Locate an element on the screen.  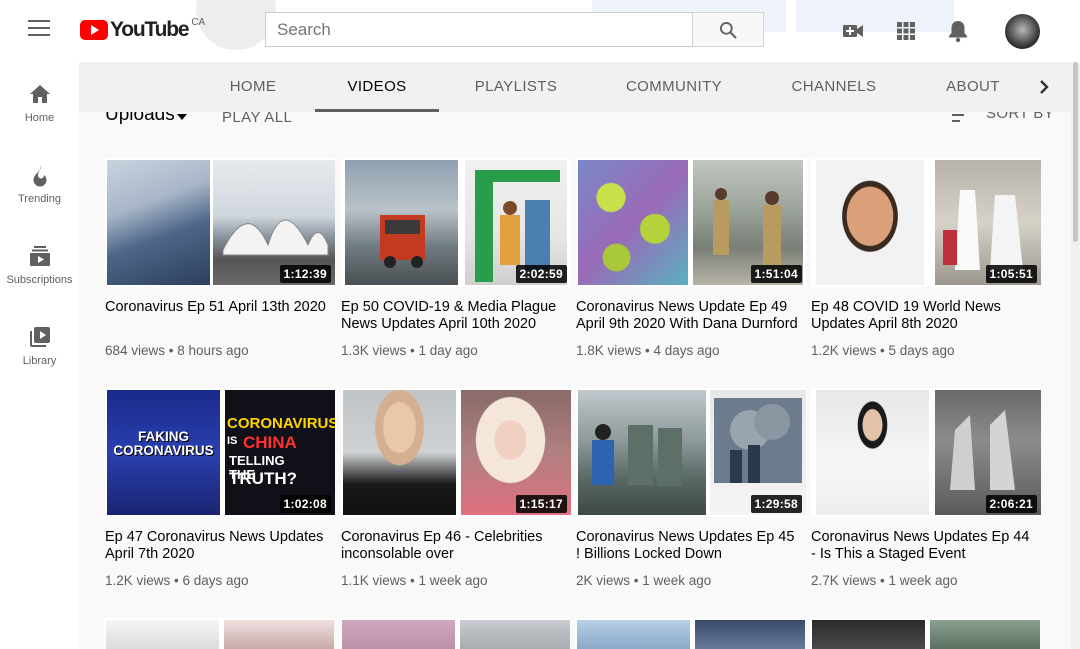
sort-by-button: SORT BY is located at coordinates (1020, 117).